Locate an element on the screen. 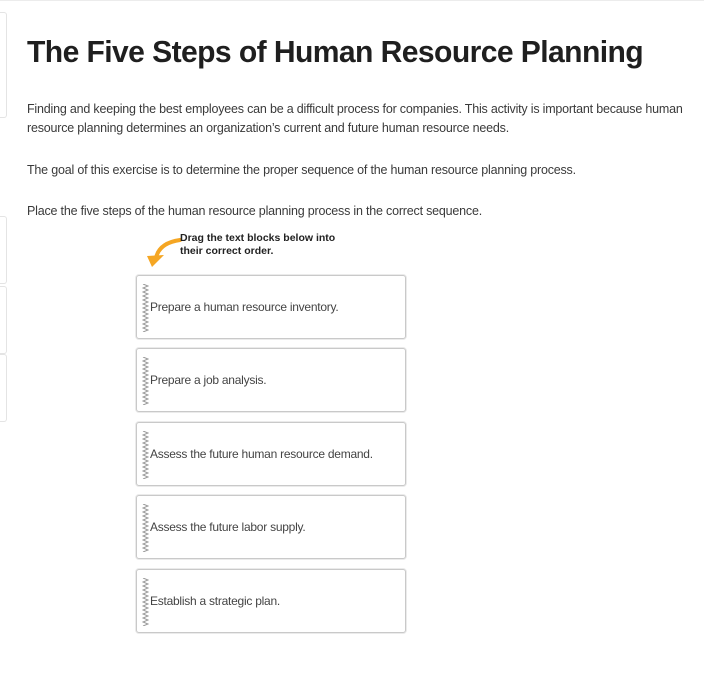  draggable-step-block: Prepare a human resource inventory. is located at coordinates (271, 307).